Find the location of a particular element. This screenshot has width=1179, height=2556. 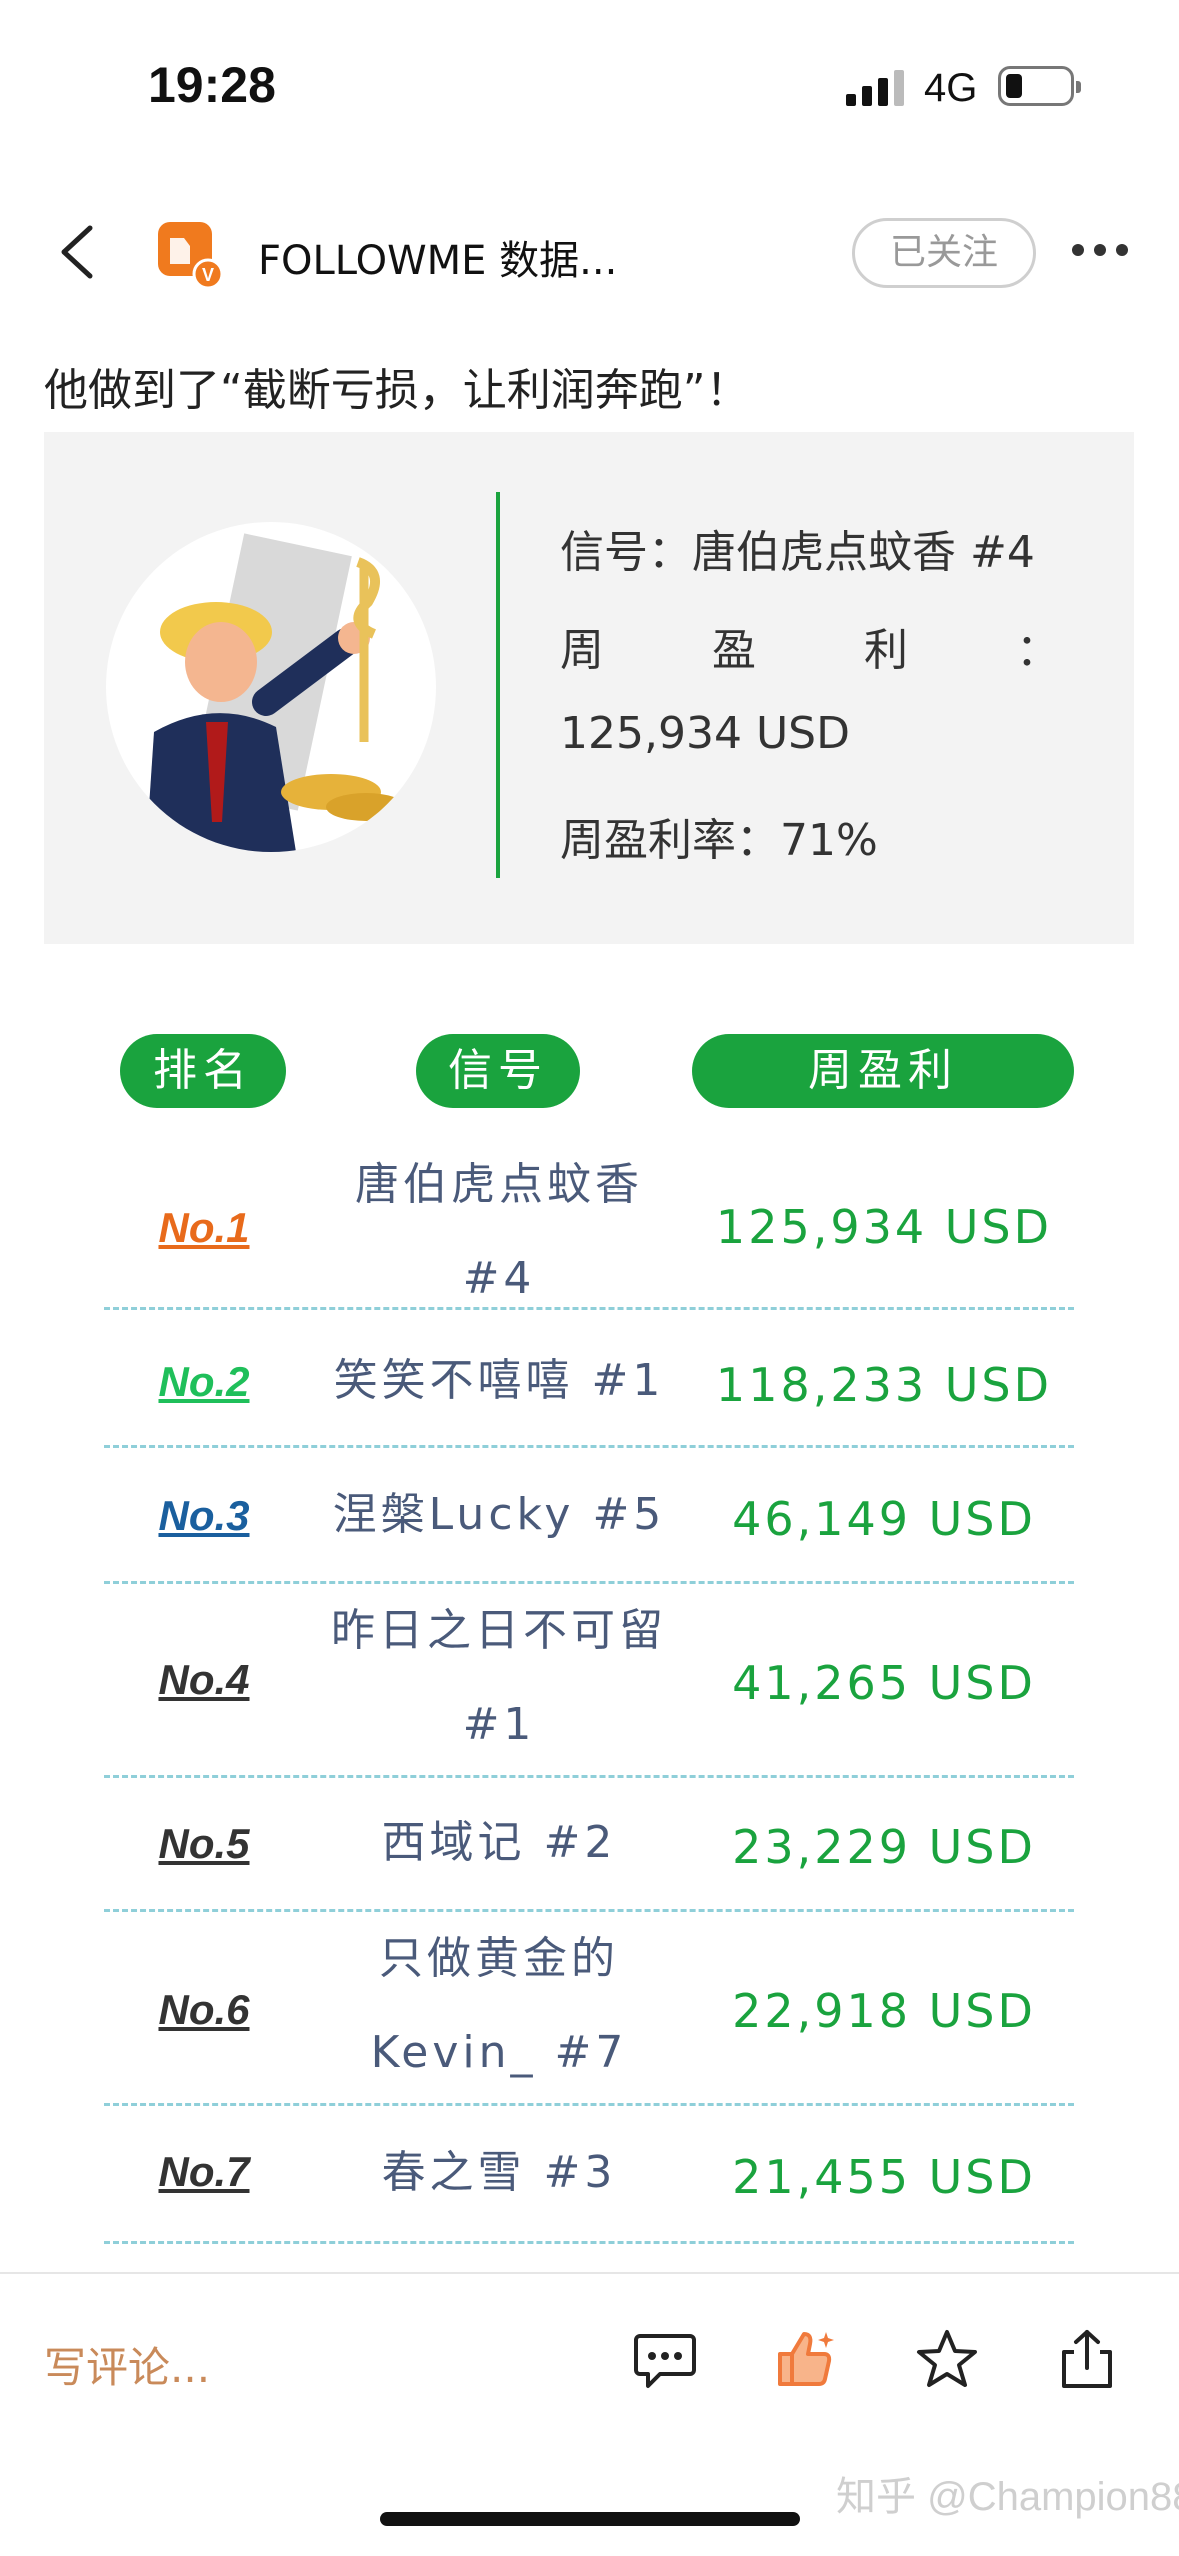

table-row: No.1 唐伯虎点蚊香 #4 125,934 USD is located at coordinates (589, 1225).